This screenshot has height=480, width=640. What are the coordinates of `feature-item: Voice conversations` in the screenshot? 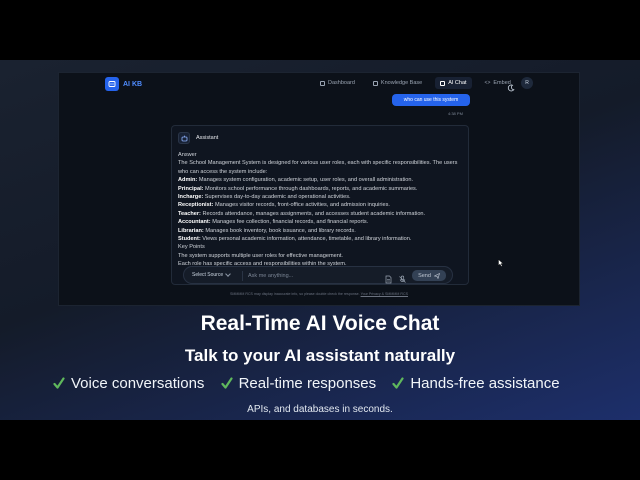 It's located at (128, 383).